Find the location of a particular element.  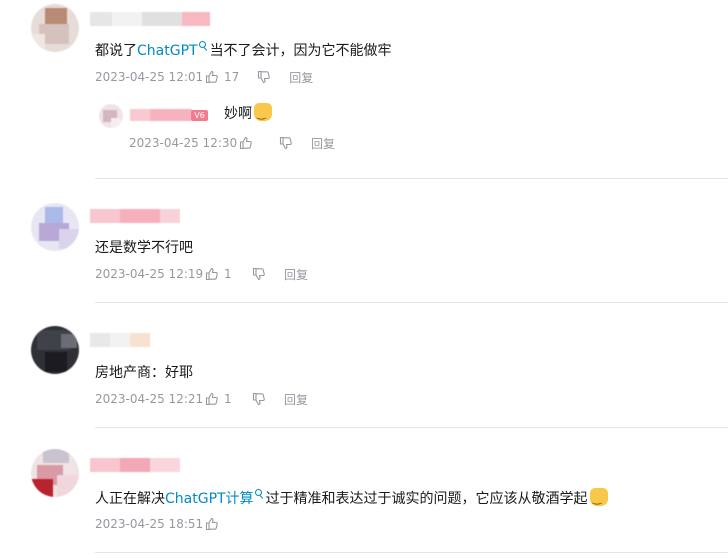

comment-time: 2023-04-25 18:51 is located at coordinates (149, 524).